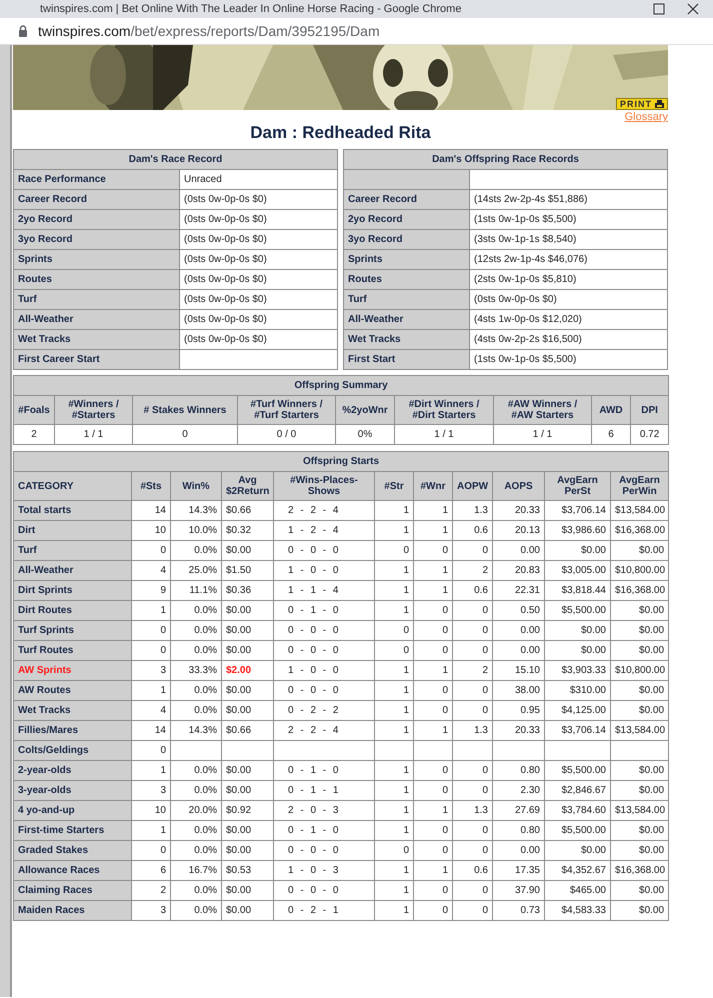 This screenshot has width=713, height=998. I want to click on table-cell: $0.66, so click(248, 510).